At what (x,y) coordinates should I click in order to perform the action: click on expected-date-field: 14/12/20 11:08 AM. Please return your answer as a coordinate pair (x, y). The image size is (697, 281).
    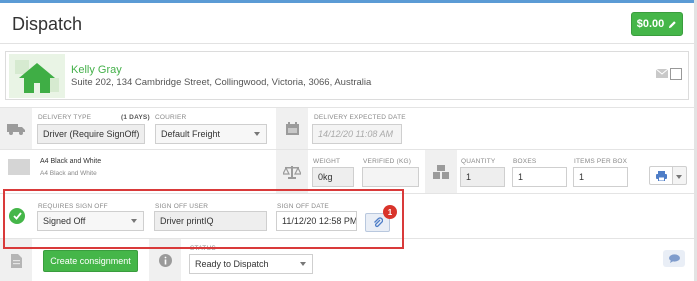
    Looking at the image, I should click on (357, 134).